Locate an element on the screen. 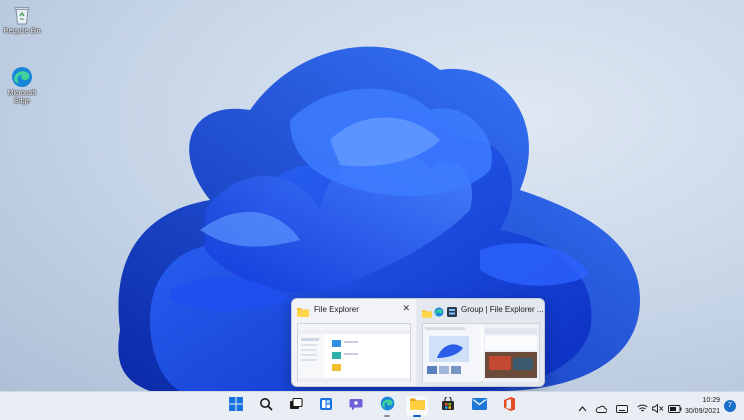  keyboard-icon is located at coordinates (622, 409).